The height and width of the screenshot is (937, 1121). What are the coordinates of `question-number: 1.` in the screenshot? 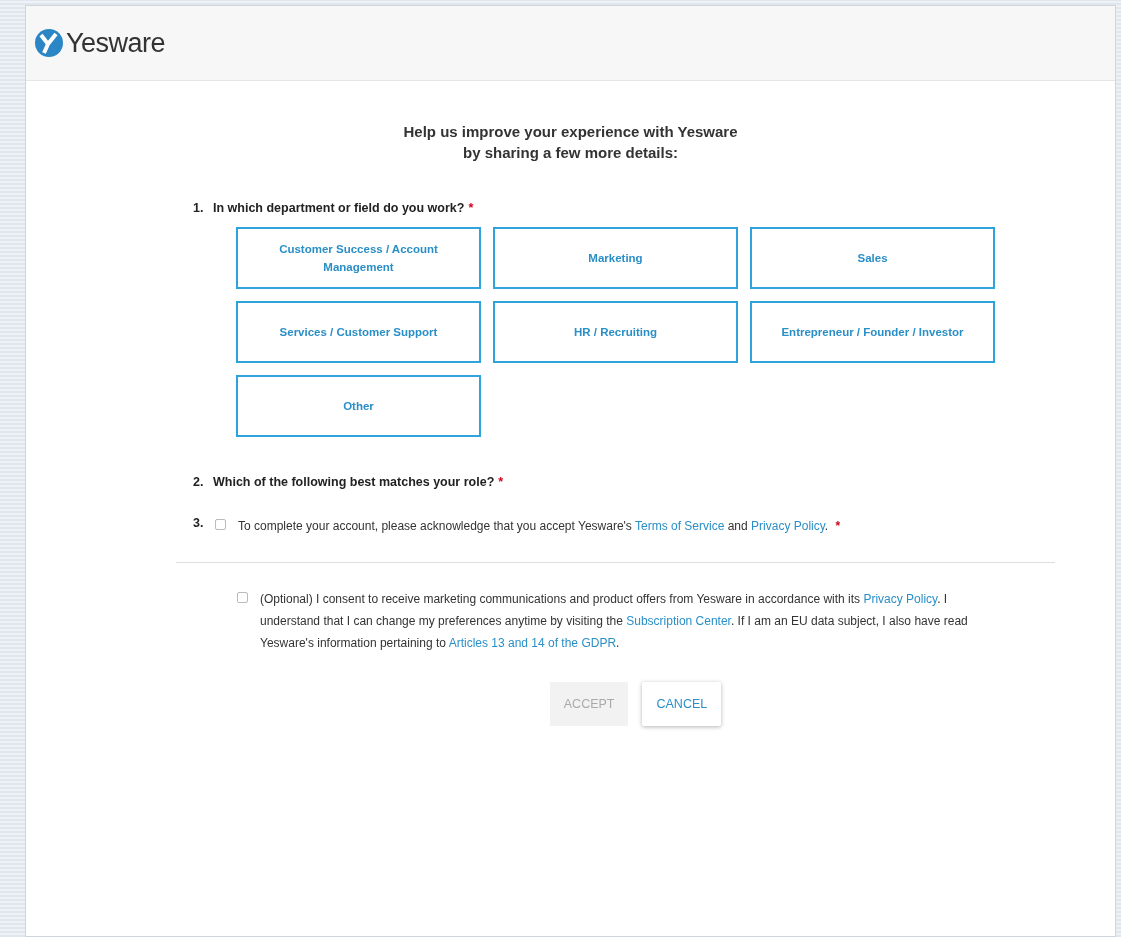 It's located at (199, 208).